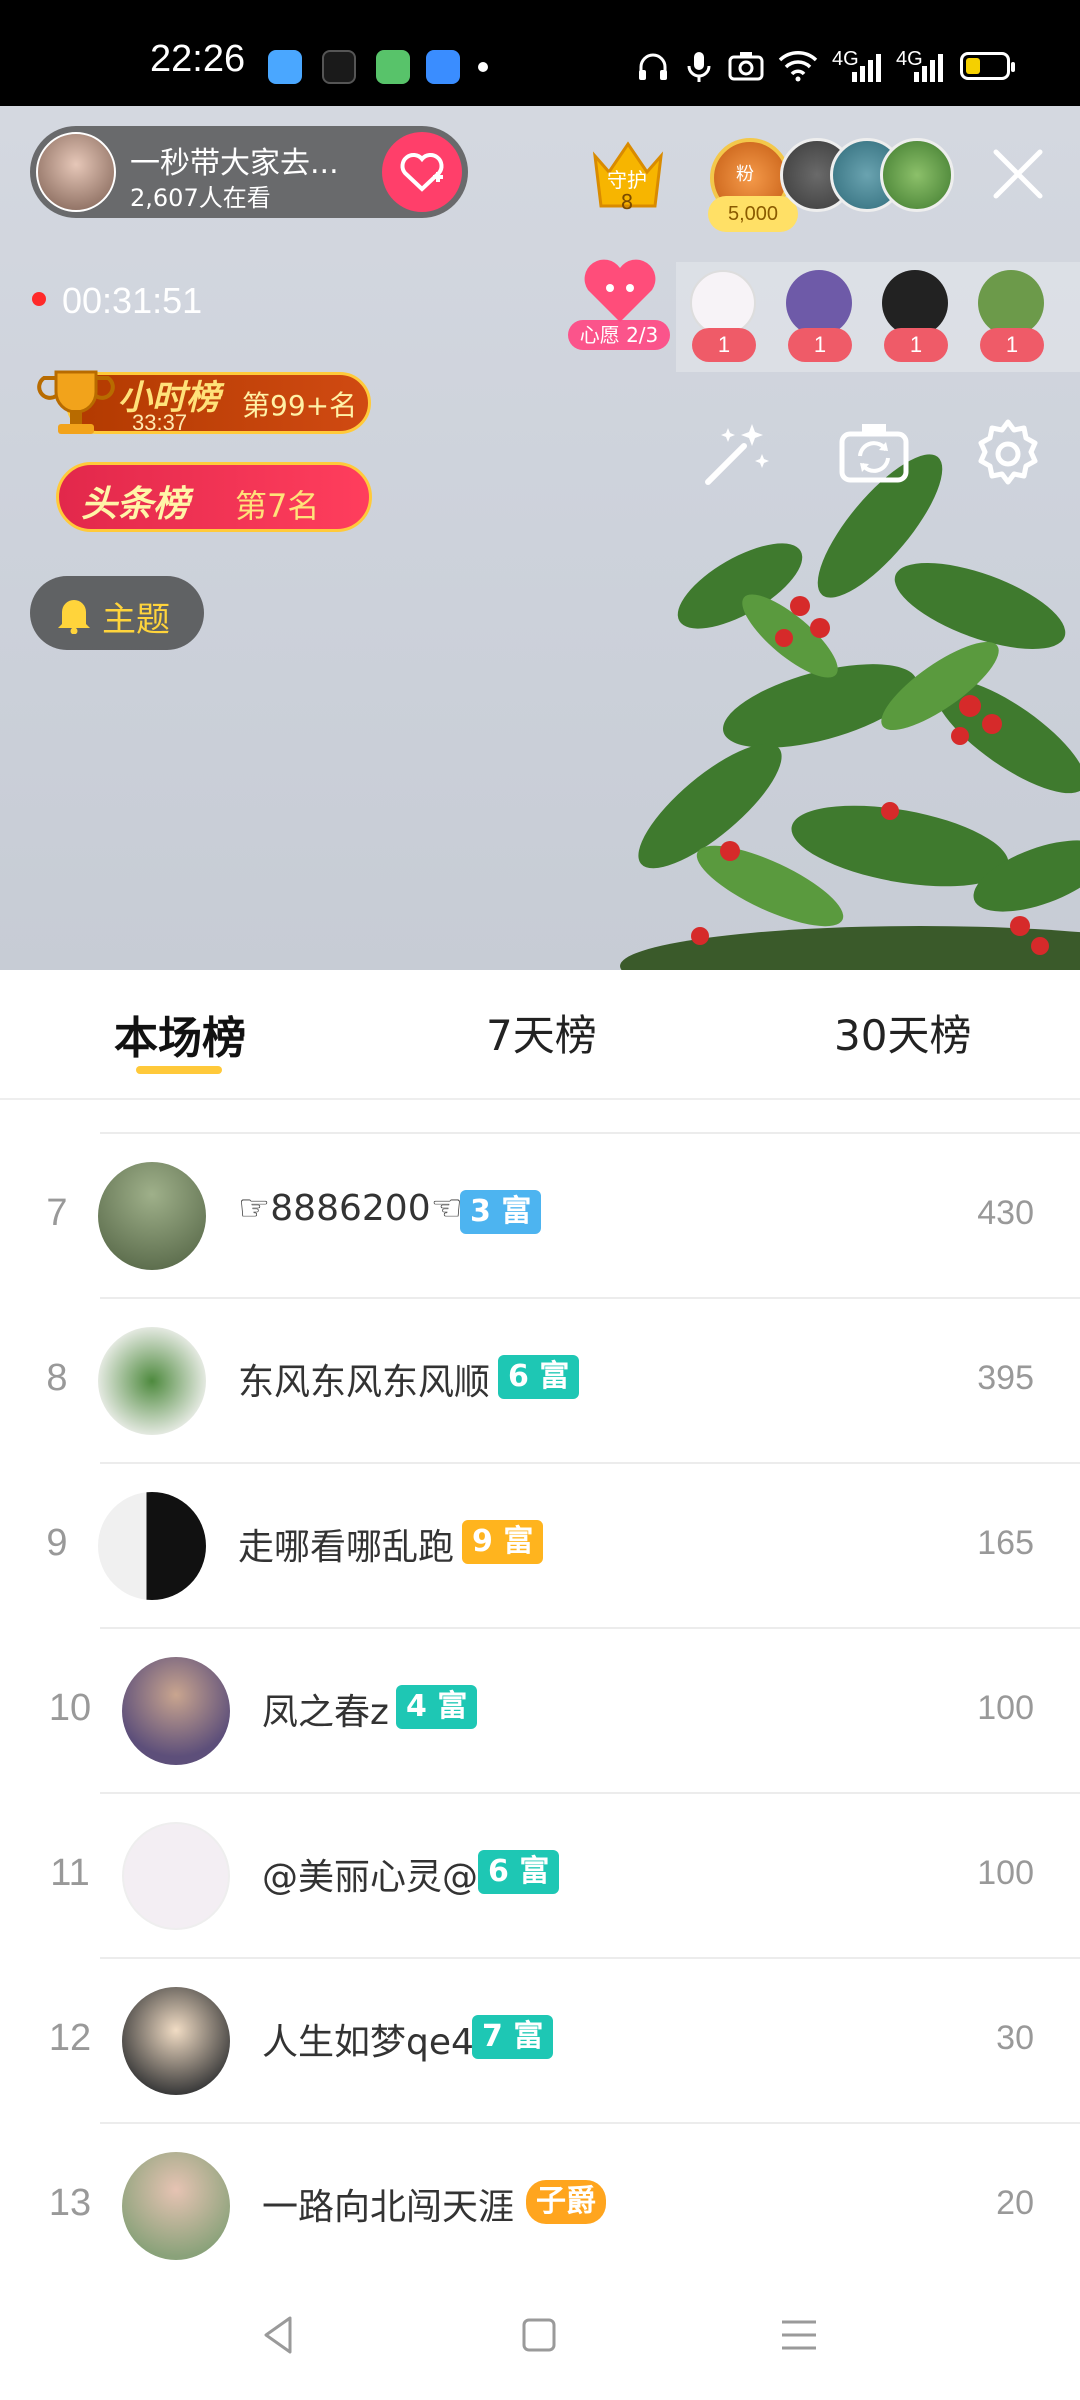 The height and width of the screenshot is (2400, 1080). Describe the element at coordinates (180, 1034) in the screenshot. I see `tab-this-session: 本场榜` at that location.